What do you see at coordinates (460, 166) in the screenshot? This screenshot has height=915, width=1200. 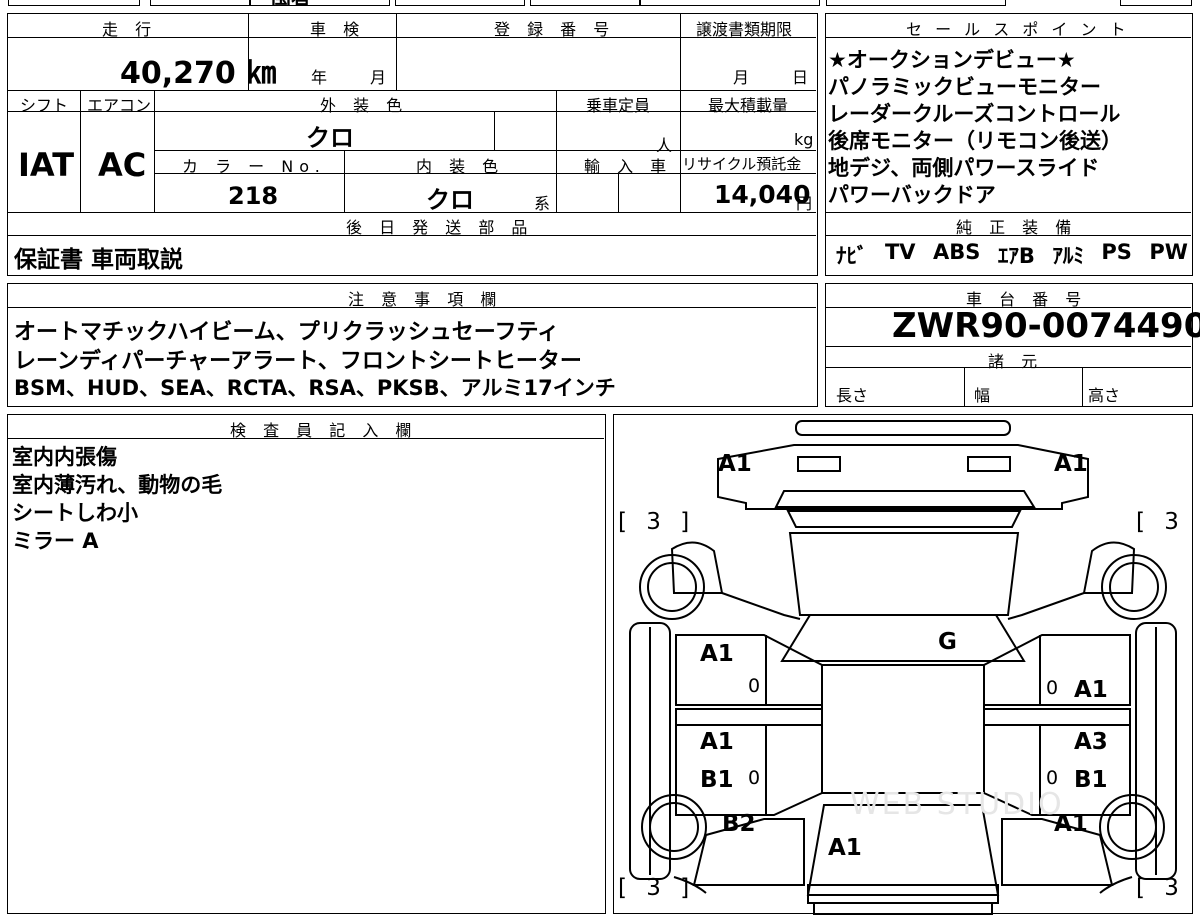 I see `int-color-header: 内 装 色` at bounding box center [460, 166].